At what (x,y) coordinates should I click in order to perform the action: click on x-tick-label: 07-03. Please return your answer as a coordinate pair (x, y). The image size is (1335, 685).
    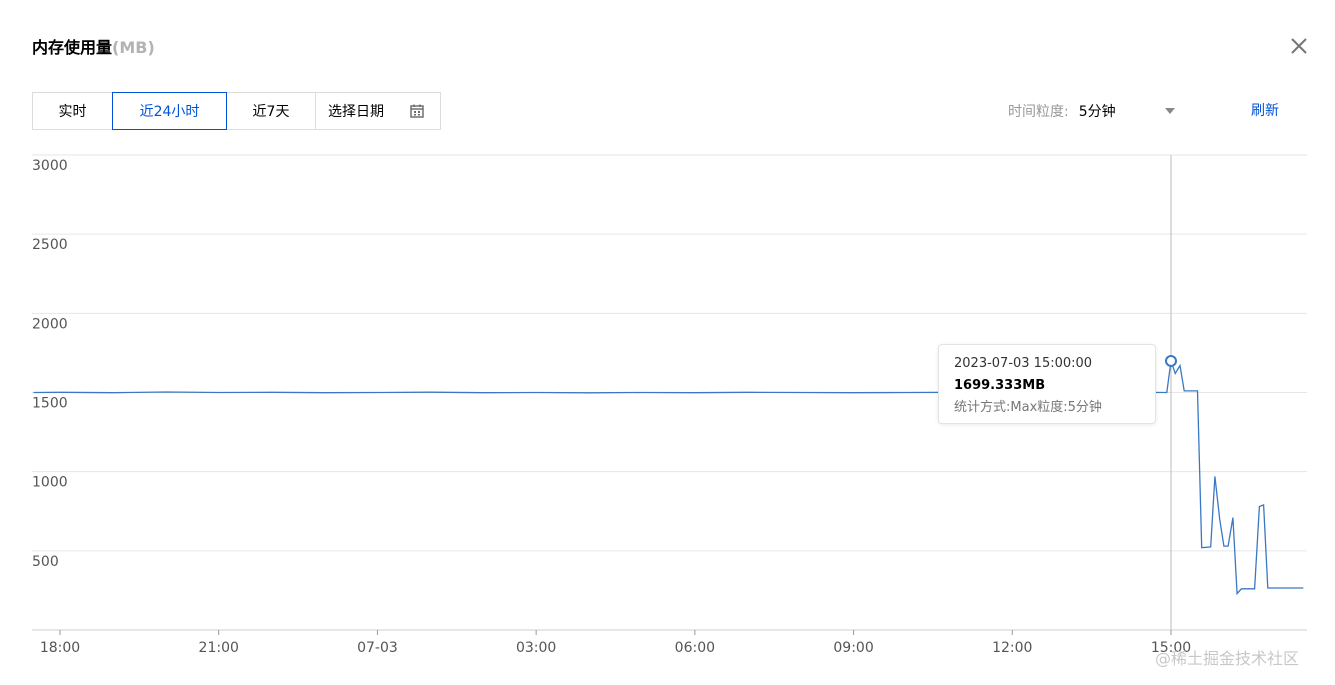
    Looking at the image, I should click on (377, 648).